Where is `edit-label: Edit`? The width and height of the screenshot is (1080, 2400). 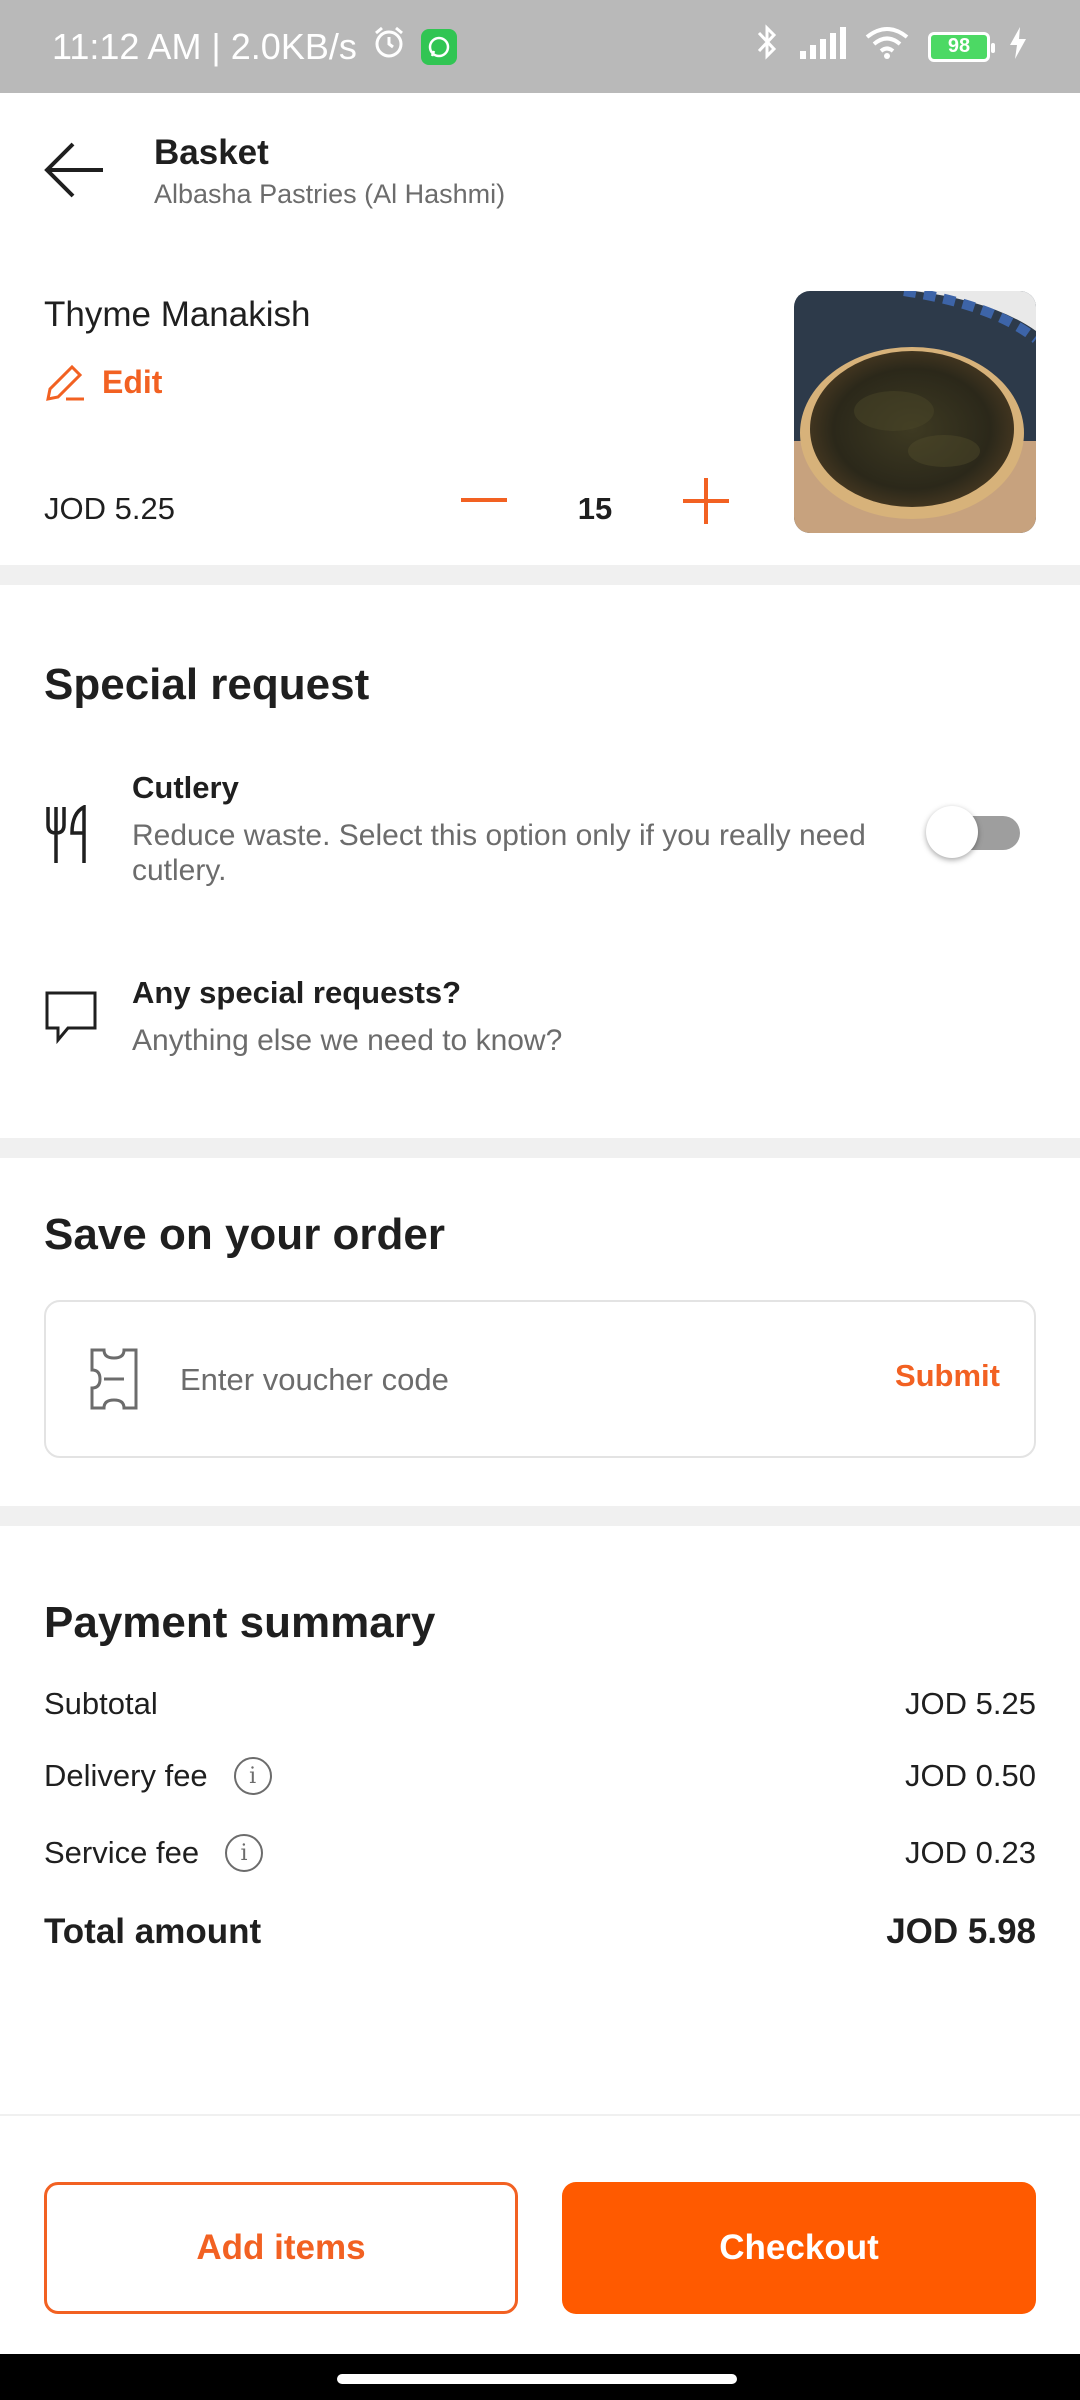 edit-label: Edit is located at coordinates (132, 381).